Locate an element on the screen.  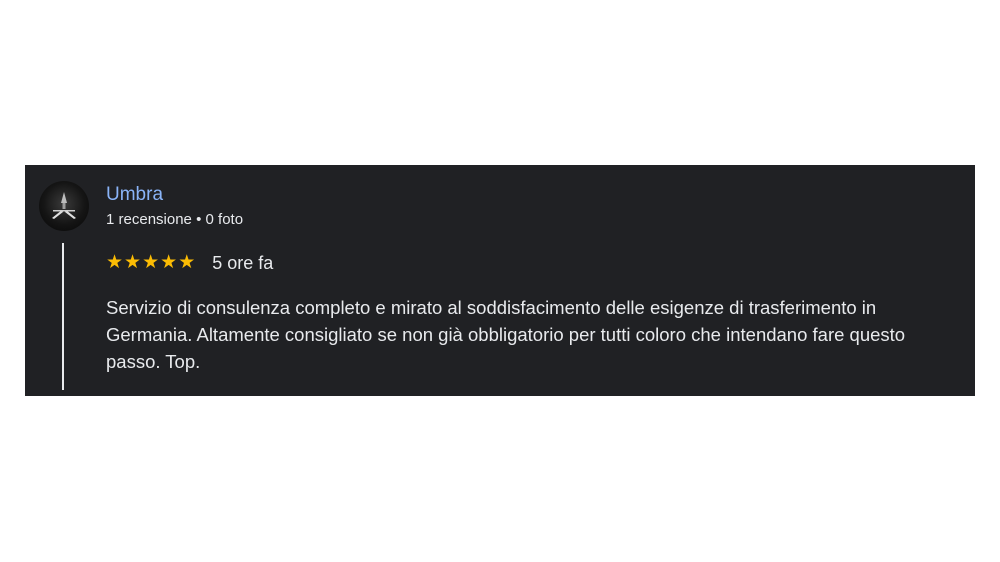
avatar is located at coordinates (64, 206).